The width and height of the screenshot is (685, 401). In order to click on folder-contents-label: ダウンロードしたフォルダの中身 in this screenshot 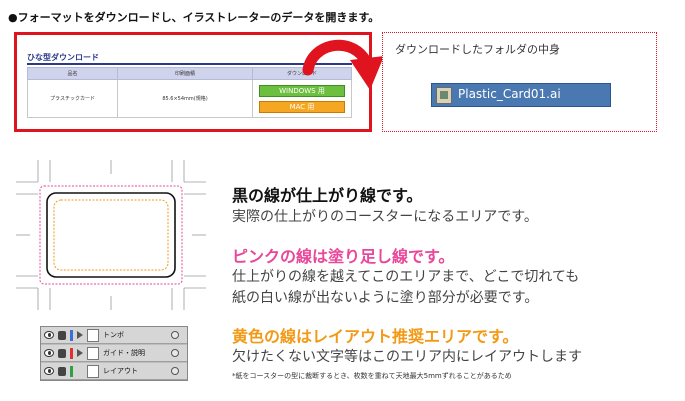, I will do `click(477, 49)`.